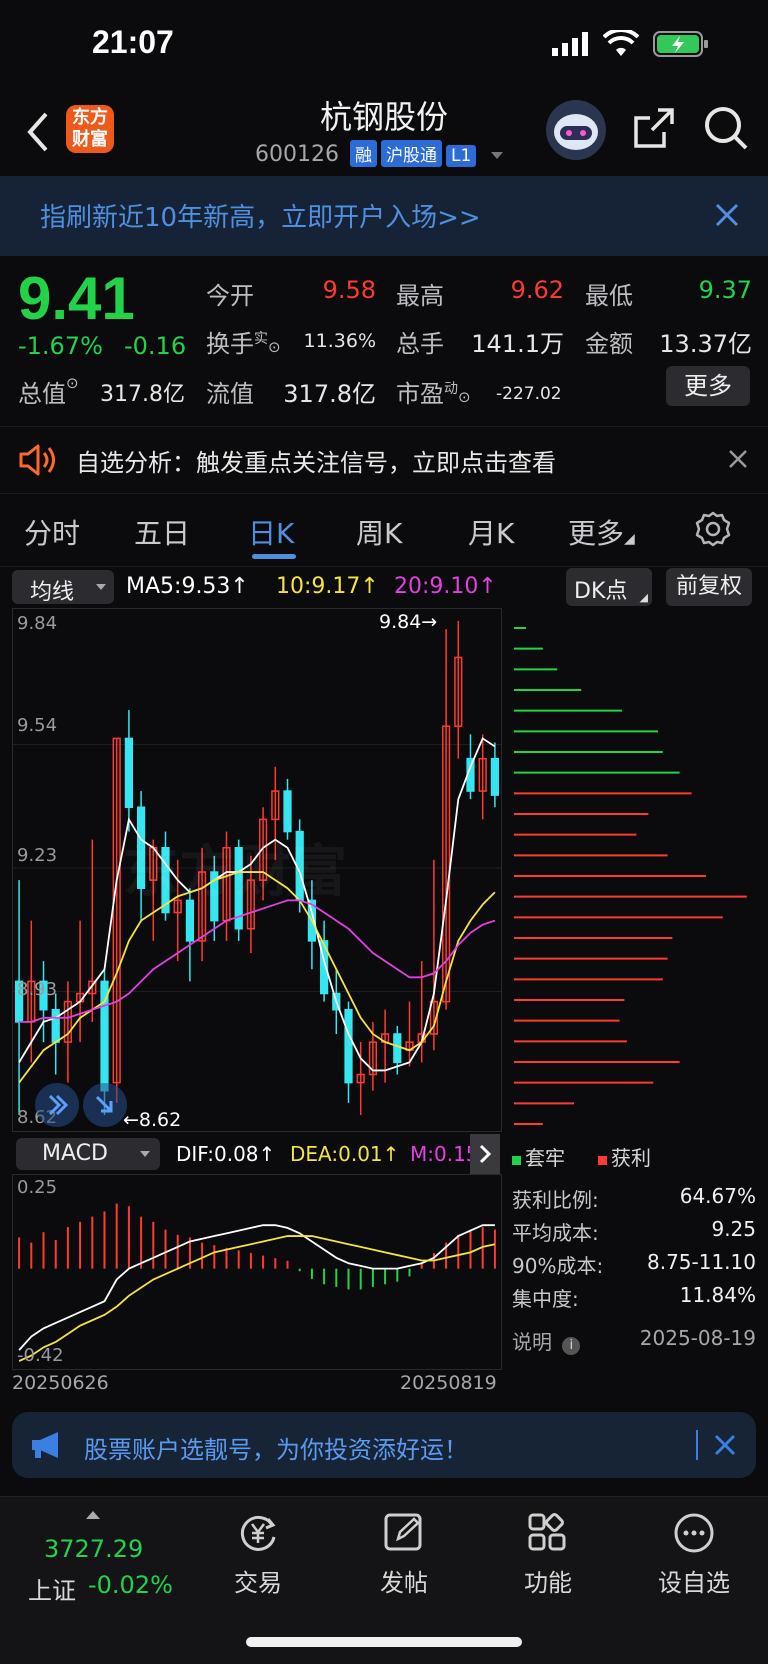 The image size is (768, 1664). I want to click on index-ticker: 3727.29 上证 -0.02%, so click(105, 1557).